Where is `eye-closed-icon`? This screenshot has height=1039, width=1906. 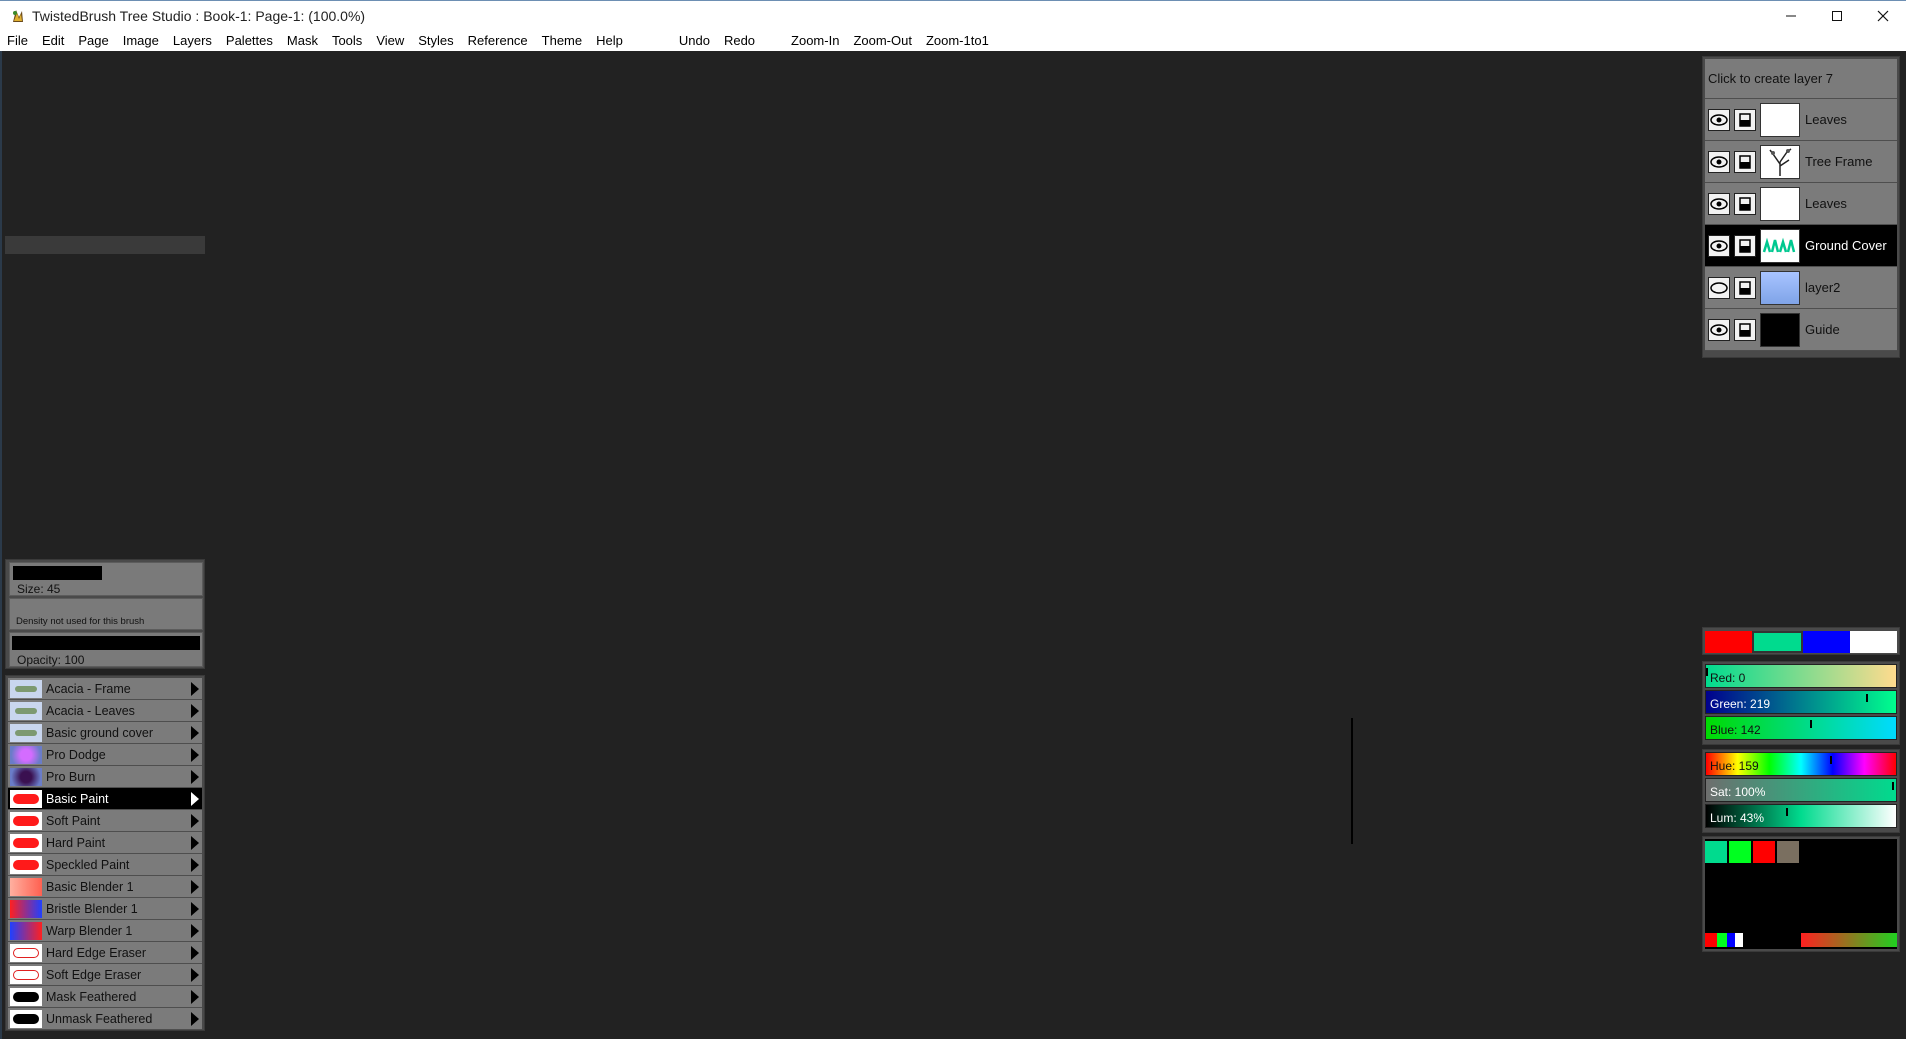
eye-closed-icon is located at coordinates (1719, 287).